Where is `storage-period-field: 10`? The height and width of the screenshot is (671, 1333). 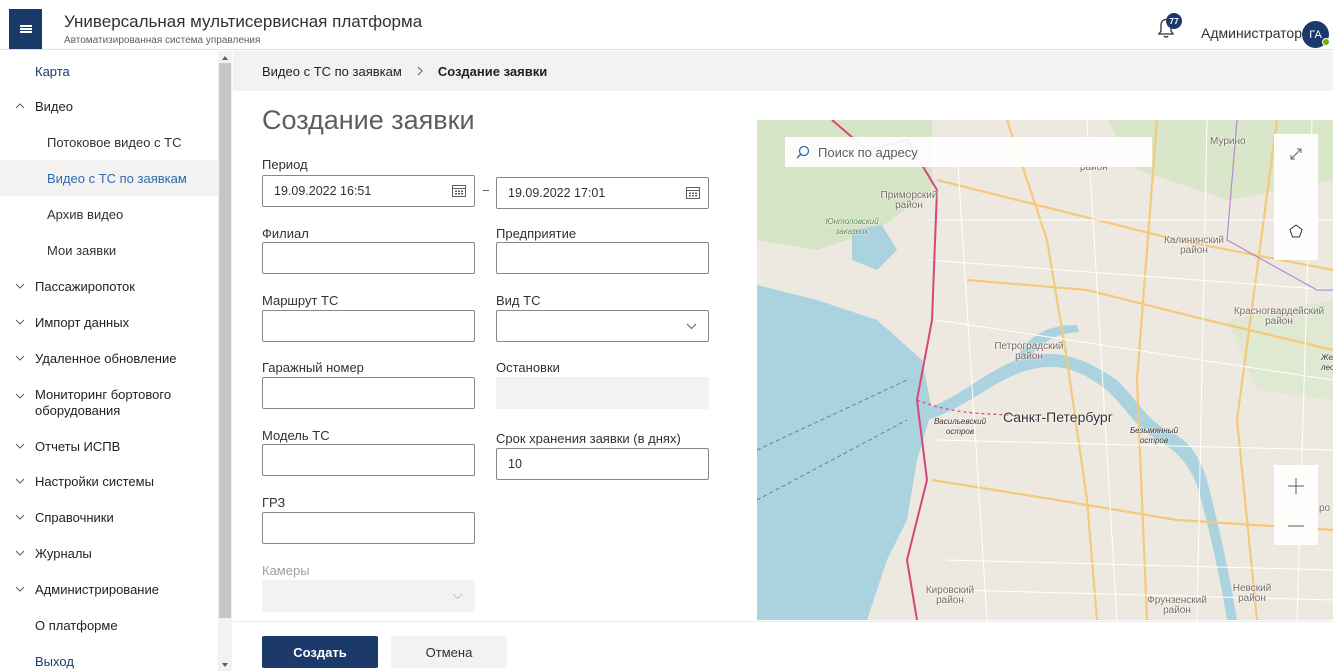
storage-period-field: 10 is located at coordinates (602, 464).